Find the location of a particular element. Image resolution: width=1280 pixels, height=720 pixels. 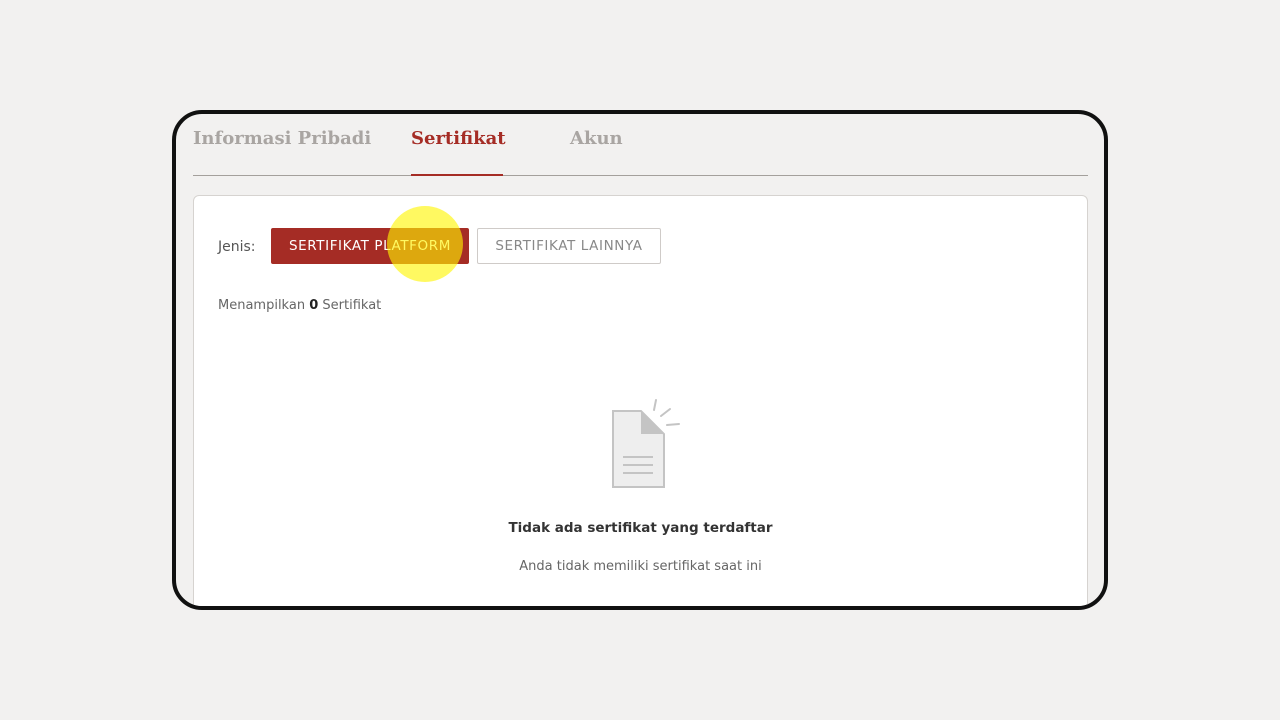

certificate-count: Menampilkan 0 Sertifikat is located at coordinates (299, 305).